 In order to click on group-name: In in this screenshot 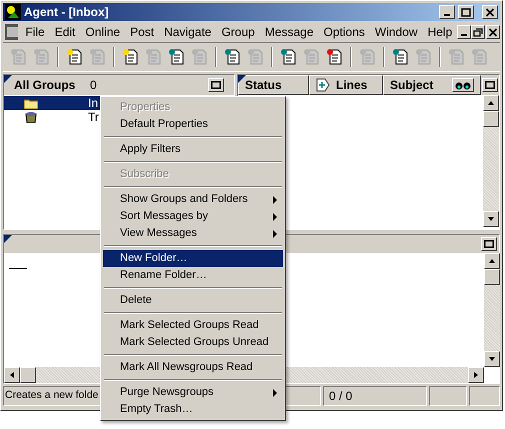, I will do `click(93, 103)`.